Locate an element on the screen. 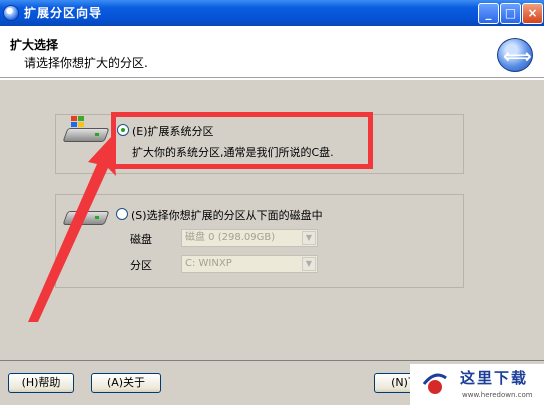 Image resolution: width=544 pixels, height=405 pixels. annotation-arrow is located at coordinates (72, 229).